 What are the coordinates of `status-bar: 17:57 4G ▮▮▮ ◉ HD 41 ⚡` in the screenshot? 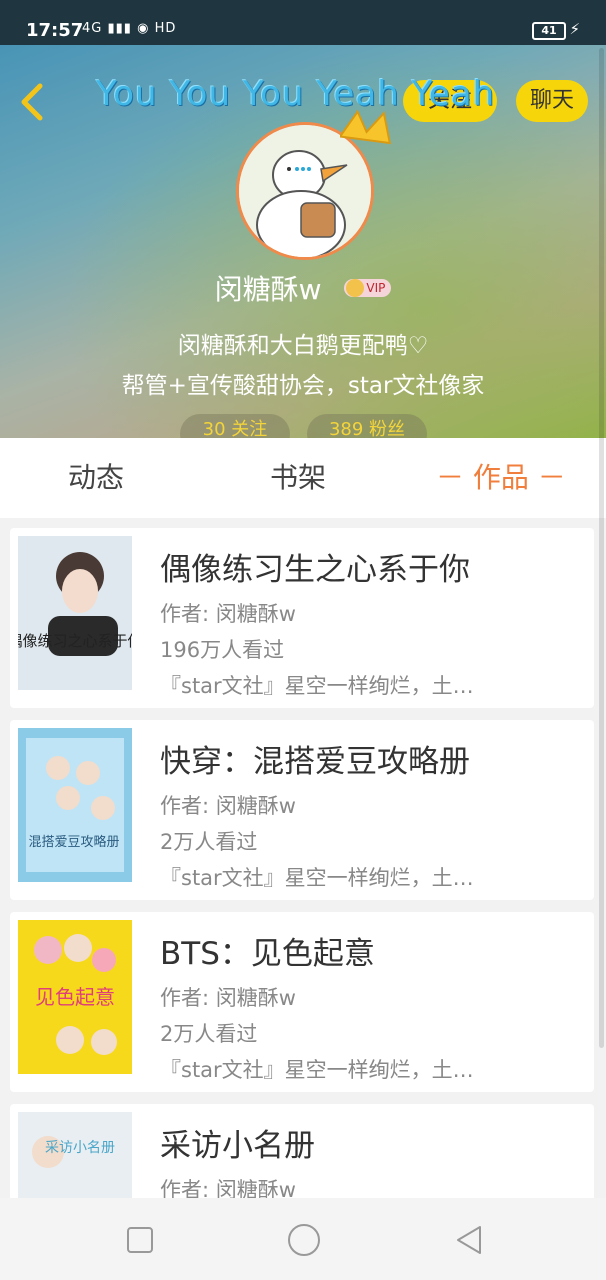 It's located at (303, 22).